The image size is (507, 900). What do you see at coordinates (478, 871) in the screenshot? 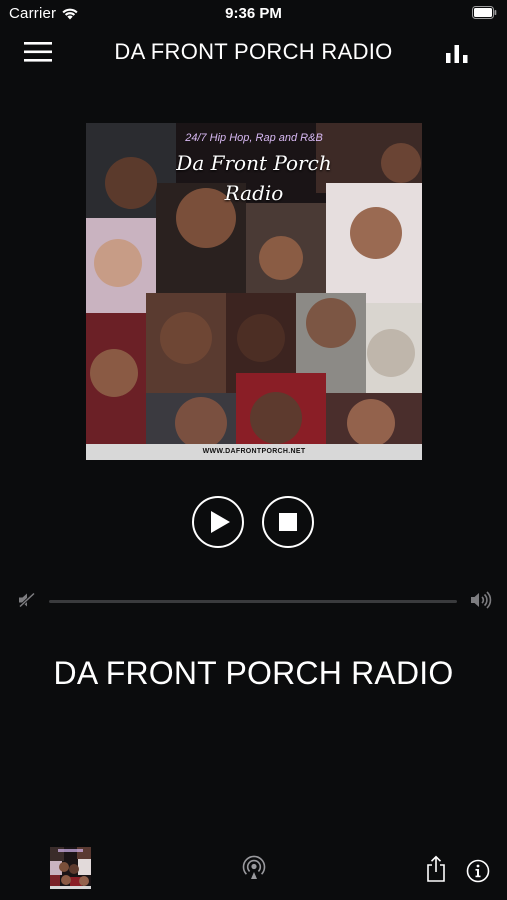
I see `info-icon` at bounding box center [478, 871].